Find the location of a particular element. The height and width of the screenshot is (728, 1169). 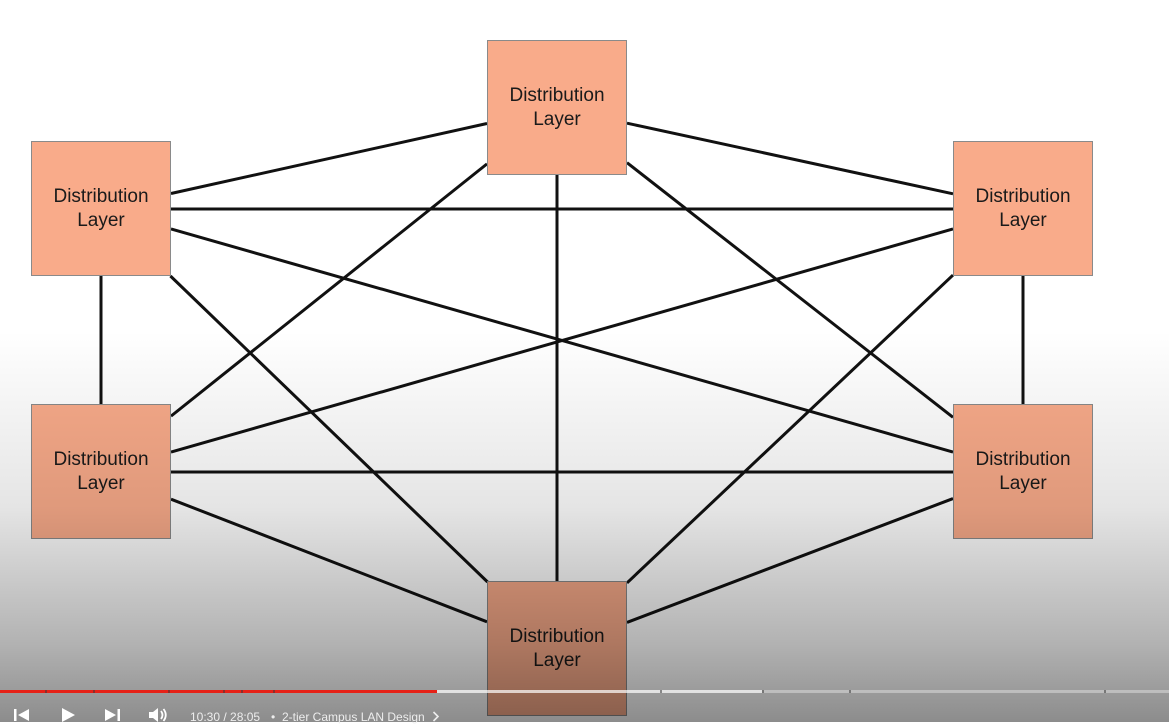

chevron-right-icon is located at coordinates (436, 718).